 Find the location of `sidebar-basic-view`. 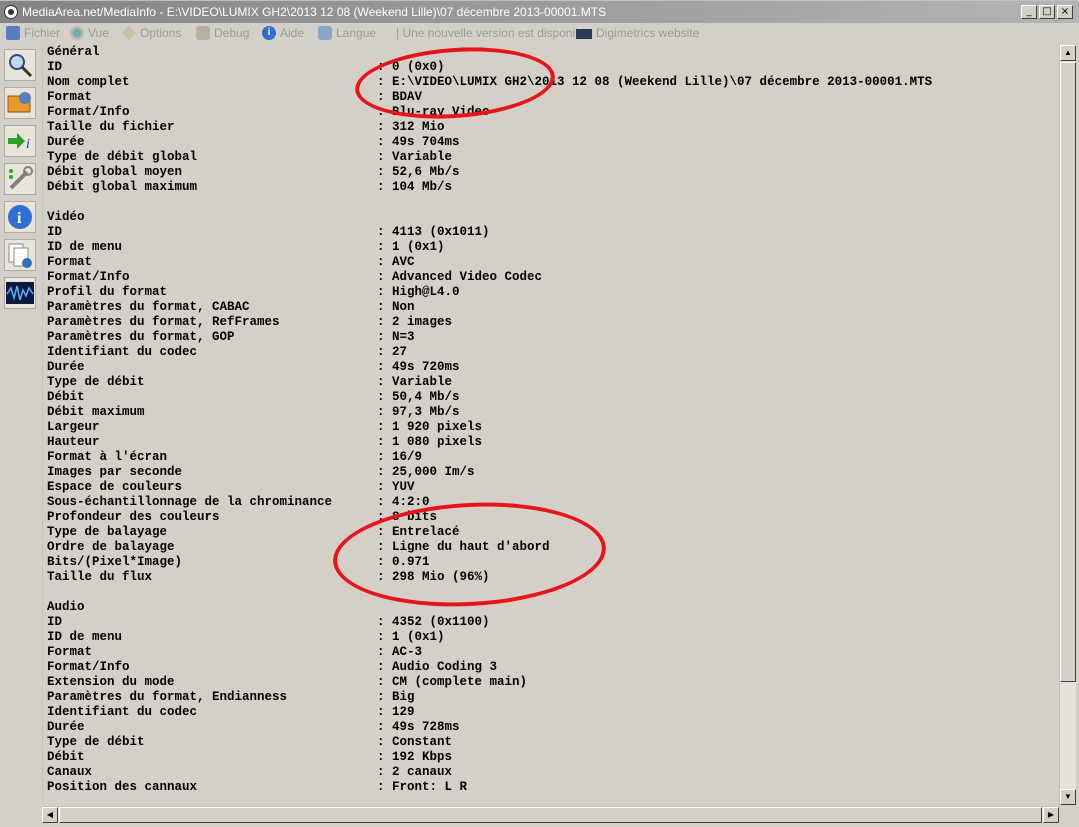

sidebar-basic-view is located at coordinates (20, 65).